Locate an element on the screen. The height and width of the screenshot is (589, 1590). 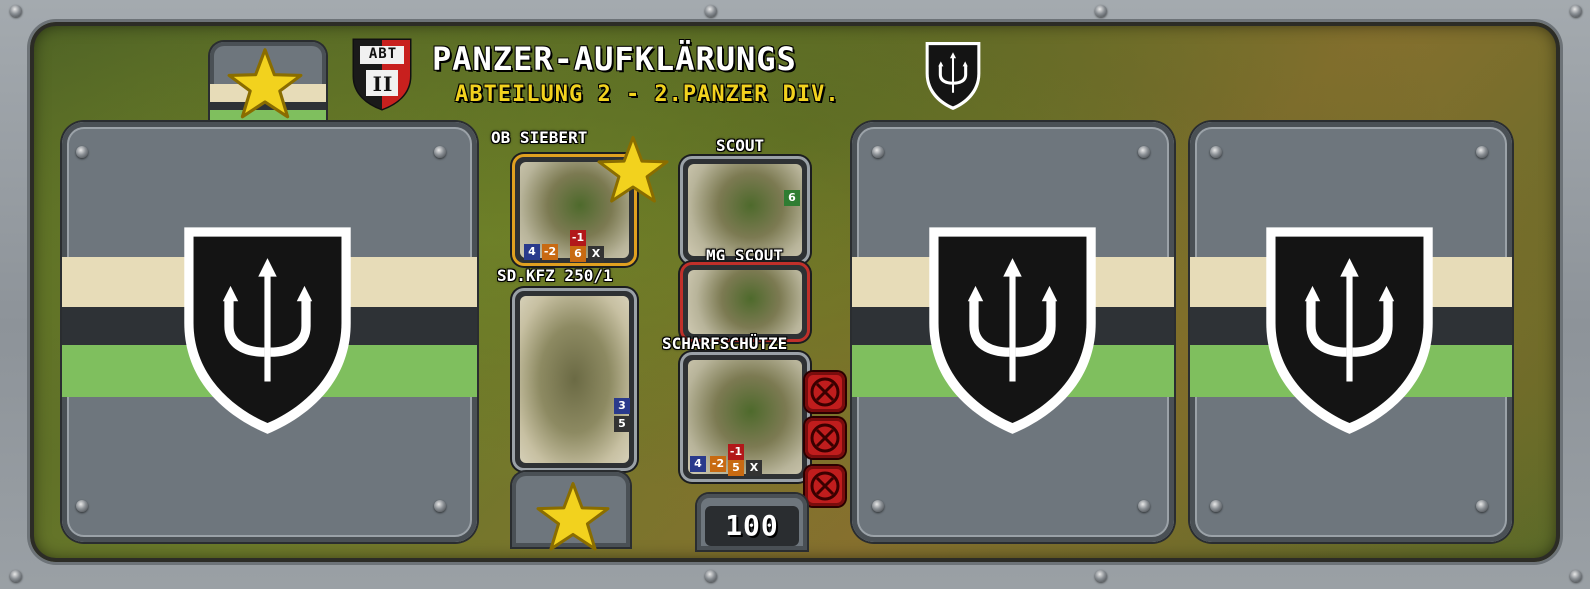
unit-name-label: SCOUT is located at coordinates (740, 145).